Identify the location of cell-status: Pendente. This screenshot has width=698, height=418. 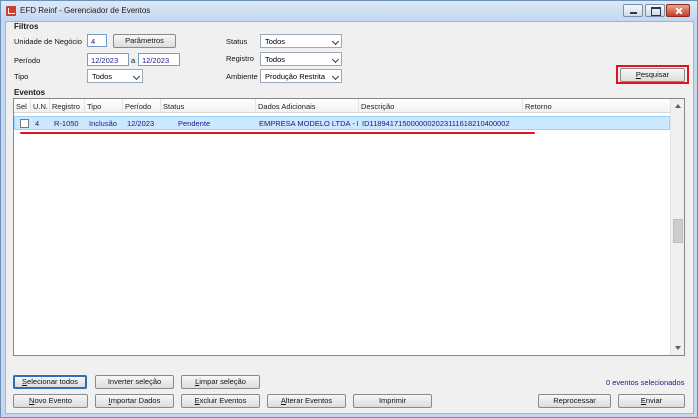
(194, 123).